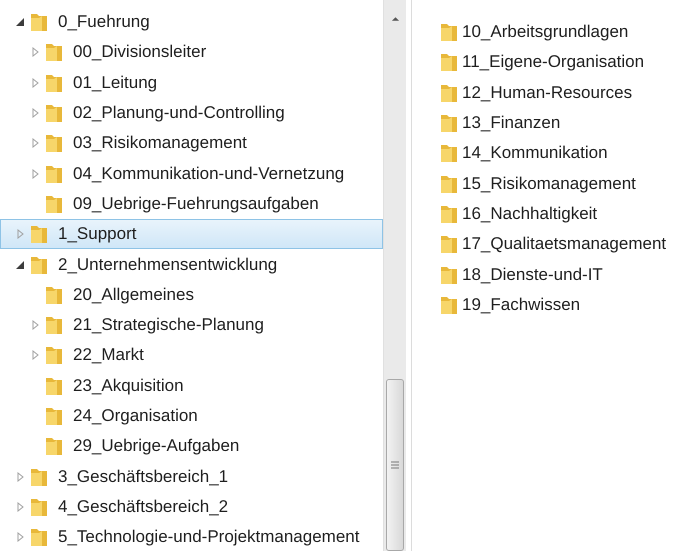 This screenshot has height=551, width=689. Describe the element at coordinates (208, 174) in the screenshot. I see `folder-name: 04_Kommunikation-und-Vernetzung` at that location.